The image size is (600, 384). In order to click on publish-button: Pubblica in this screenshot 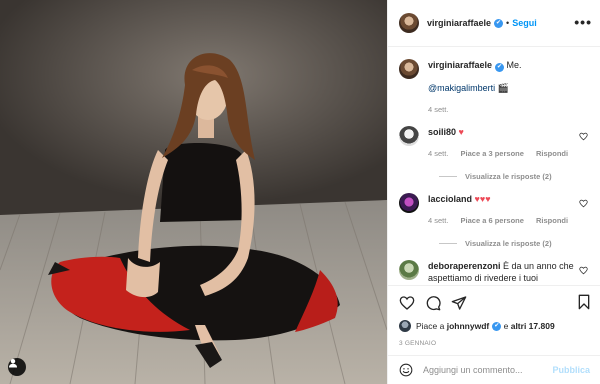, I will do `click(571, 370)`.